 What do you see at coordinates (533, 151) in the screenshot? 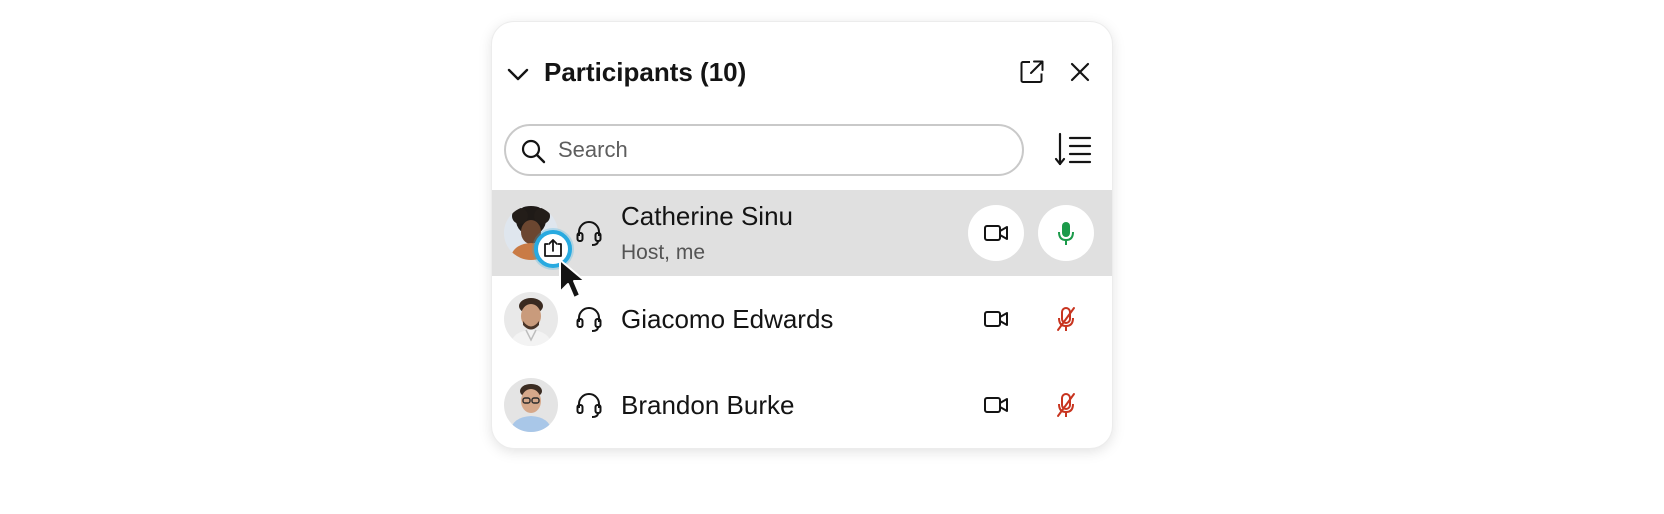
I see `search-icon` at bounding box center [533, 151].